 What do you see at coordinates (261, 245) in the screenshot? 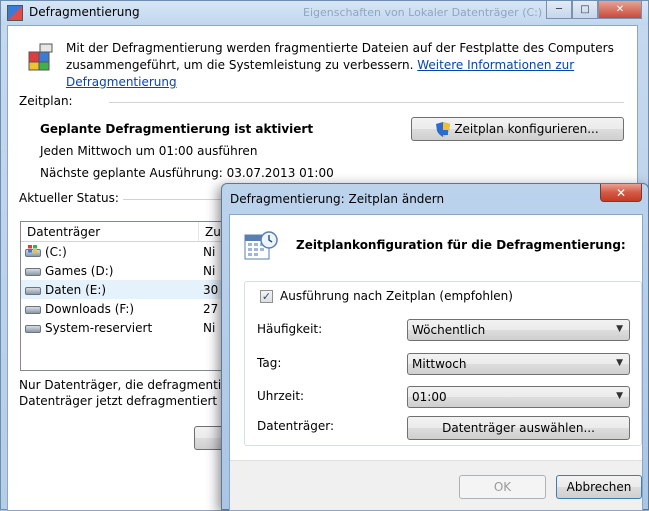
I see `calendar-clock-icon` at bounding box center [261, 245].